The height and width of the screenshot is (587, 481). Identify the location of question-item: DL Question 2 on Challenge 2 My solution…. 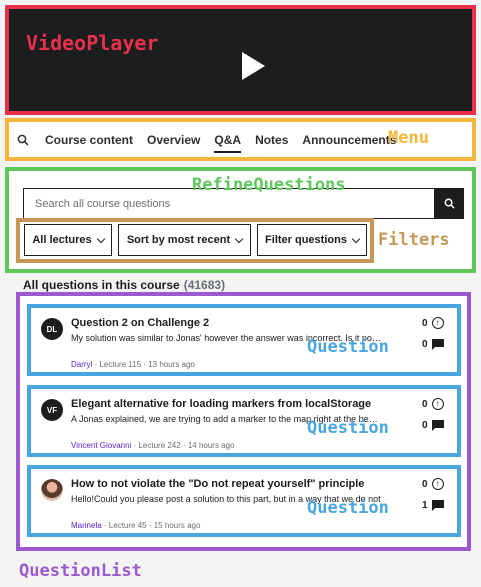
(244, 340).